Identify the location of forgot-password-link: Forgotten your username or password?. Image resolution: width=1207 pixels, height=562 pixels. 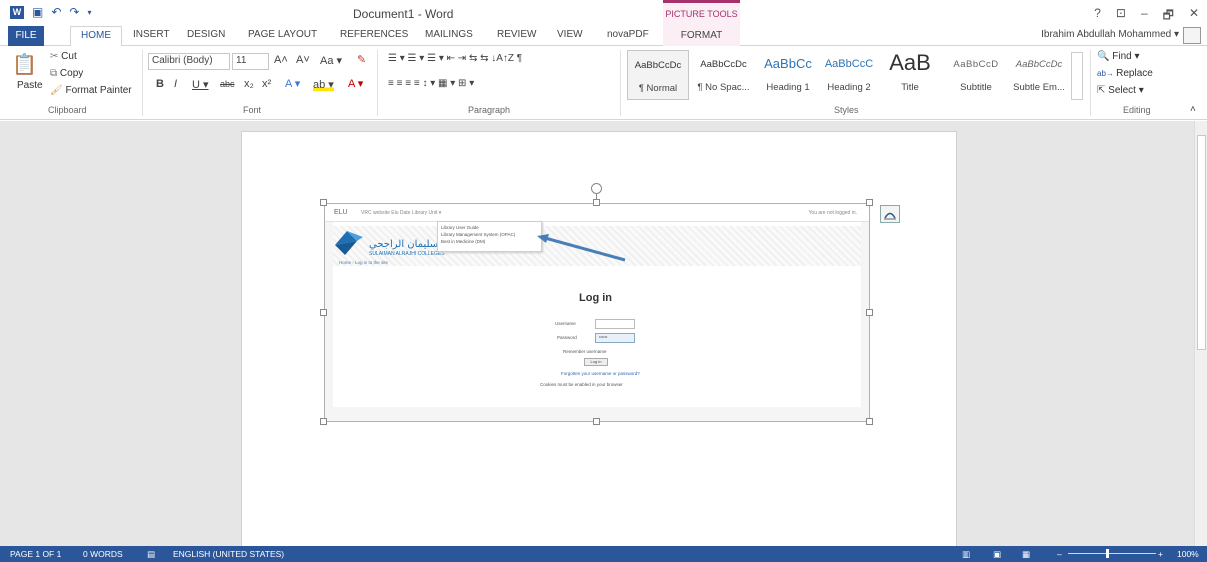
(600, 373).